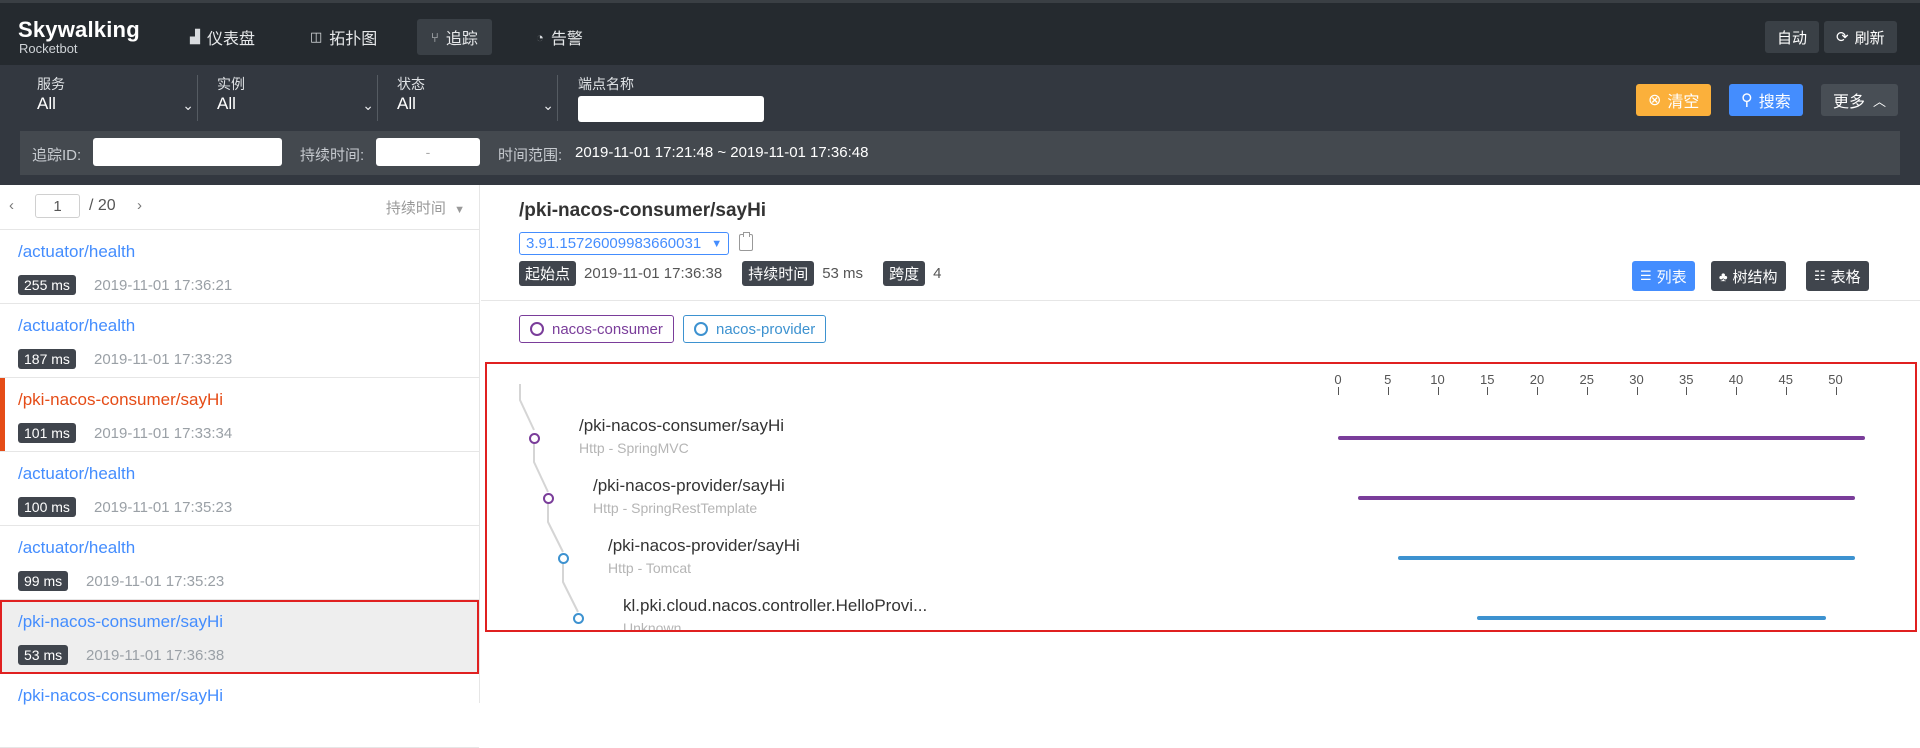  Describe the element at coordinates (46, 103) in the screenshot. I see `service-value: All` at that location.